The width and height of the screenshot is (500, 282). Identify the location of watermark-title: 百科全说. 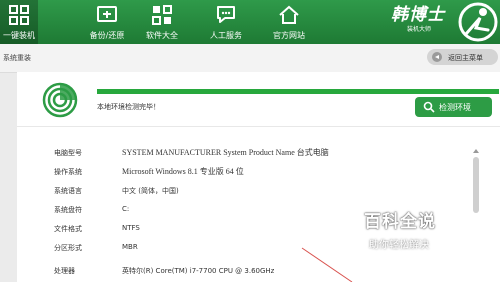
(400, 222).